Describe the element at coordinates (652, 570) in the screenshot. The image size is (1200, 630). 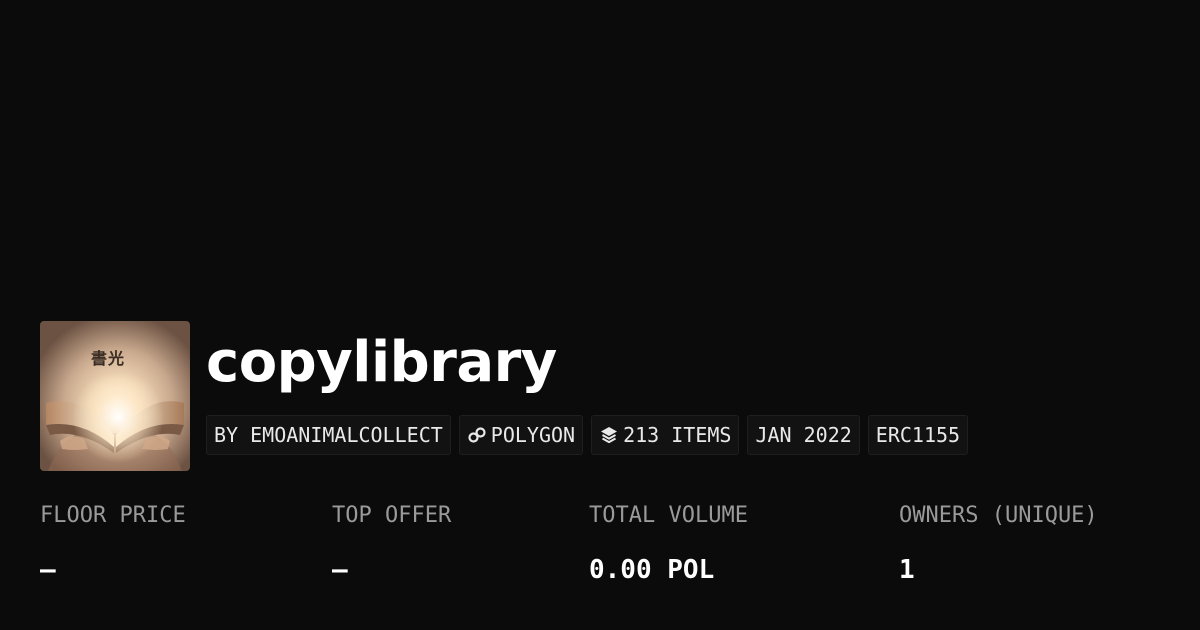
I see `total-volume-value: 0.00 POL` at that location.